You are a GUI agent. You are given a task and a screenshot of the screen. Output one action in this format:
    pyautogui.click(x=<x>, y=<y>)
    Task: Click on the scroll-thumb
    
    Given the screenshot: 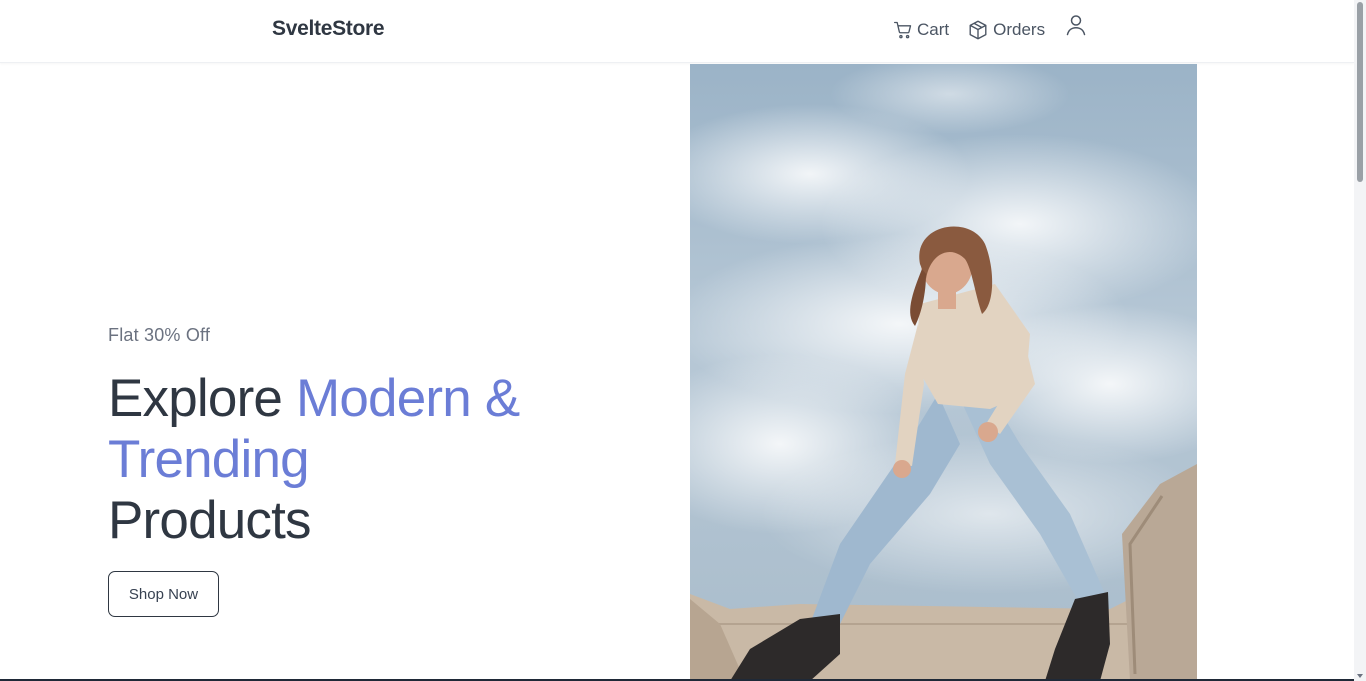 What is the action you would take?
    pyautogui.click(x=1360, y=92)
    